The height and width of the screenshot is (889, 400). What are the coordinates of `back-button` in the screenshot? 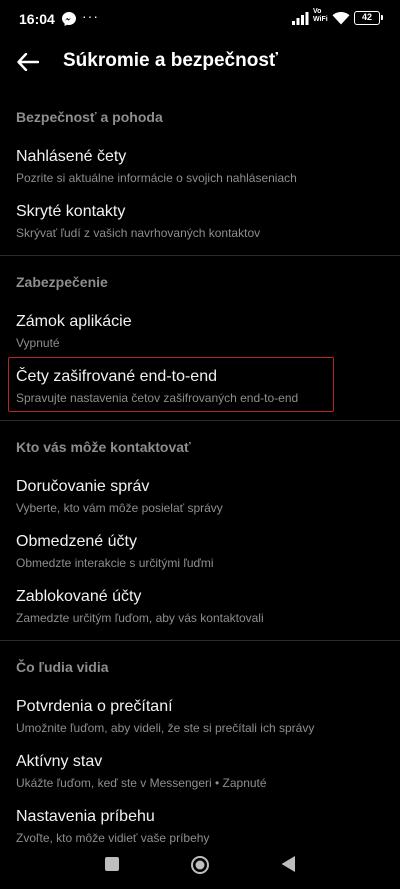 It's located at (28, 62).